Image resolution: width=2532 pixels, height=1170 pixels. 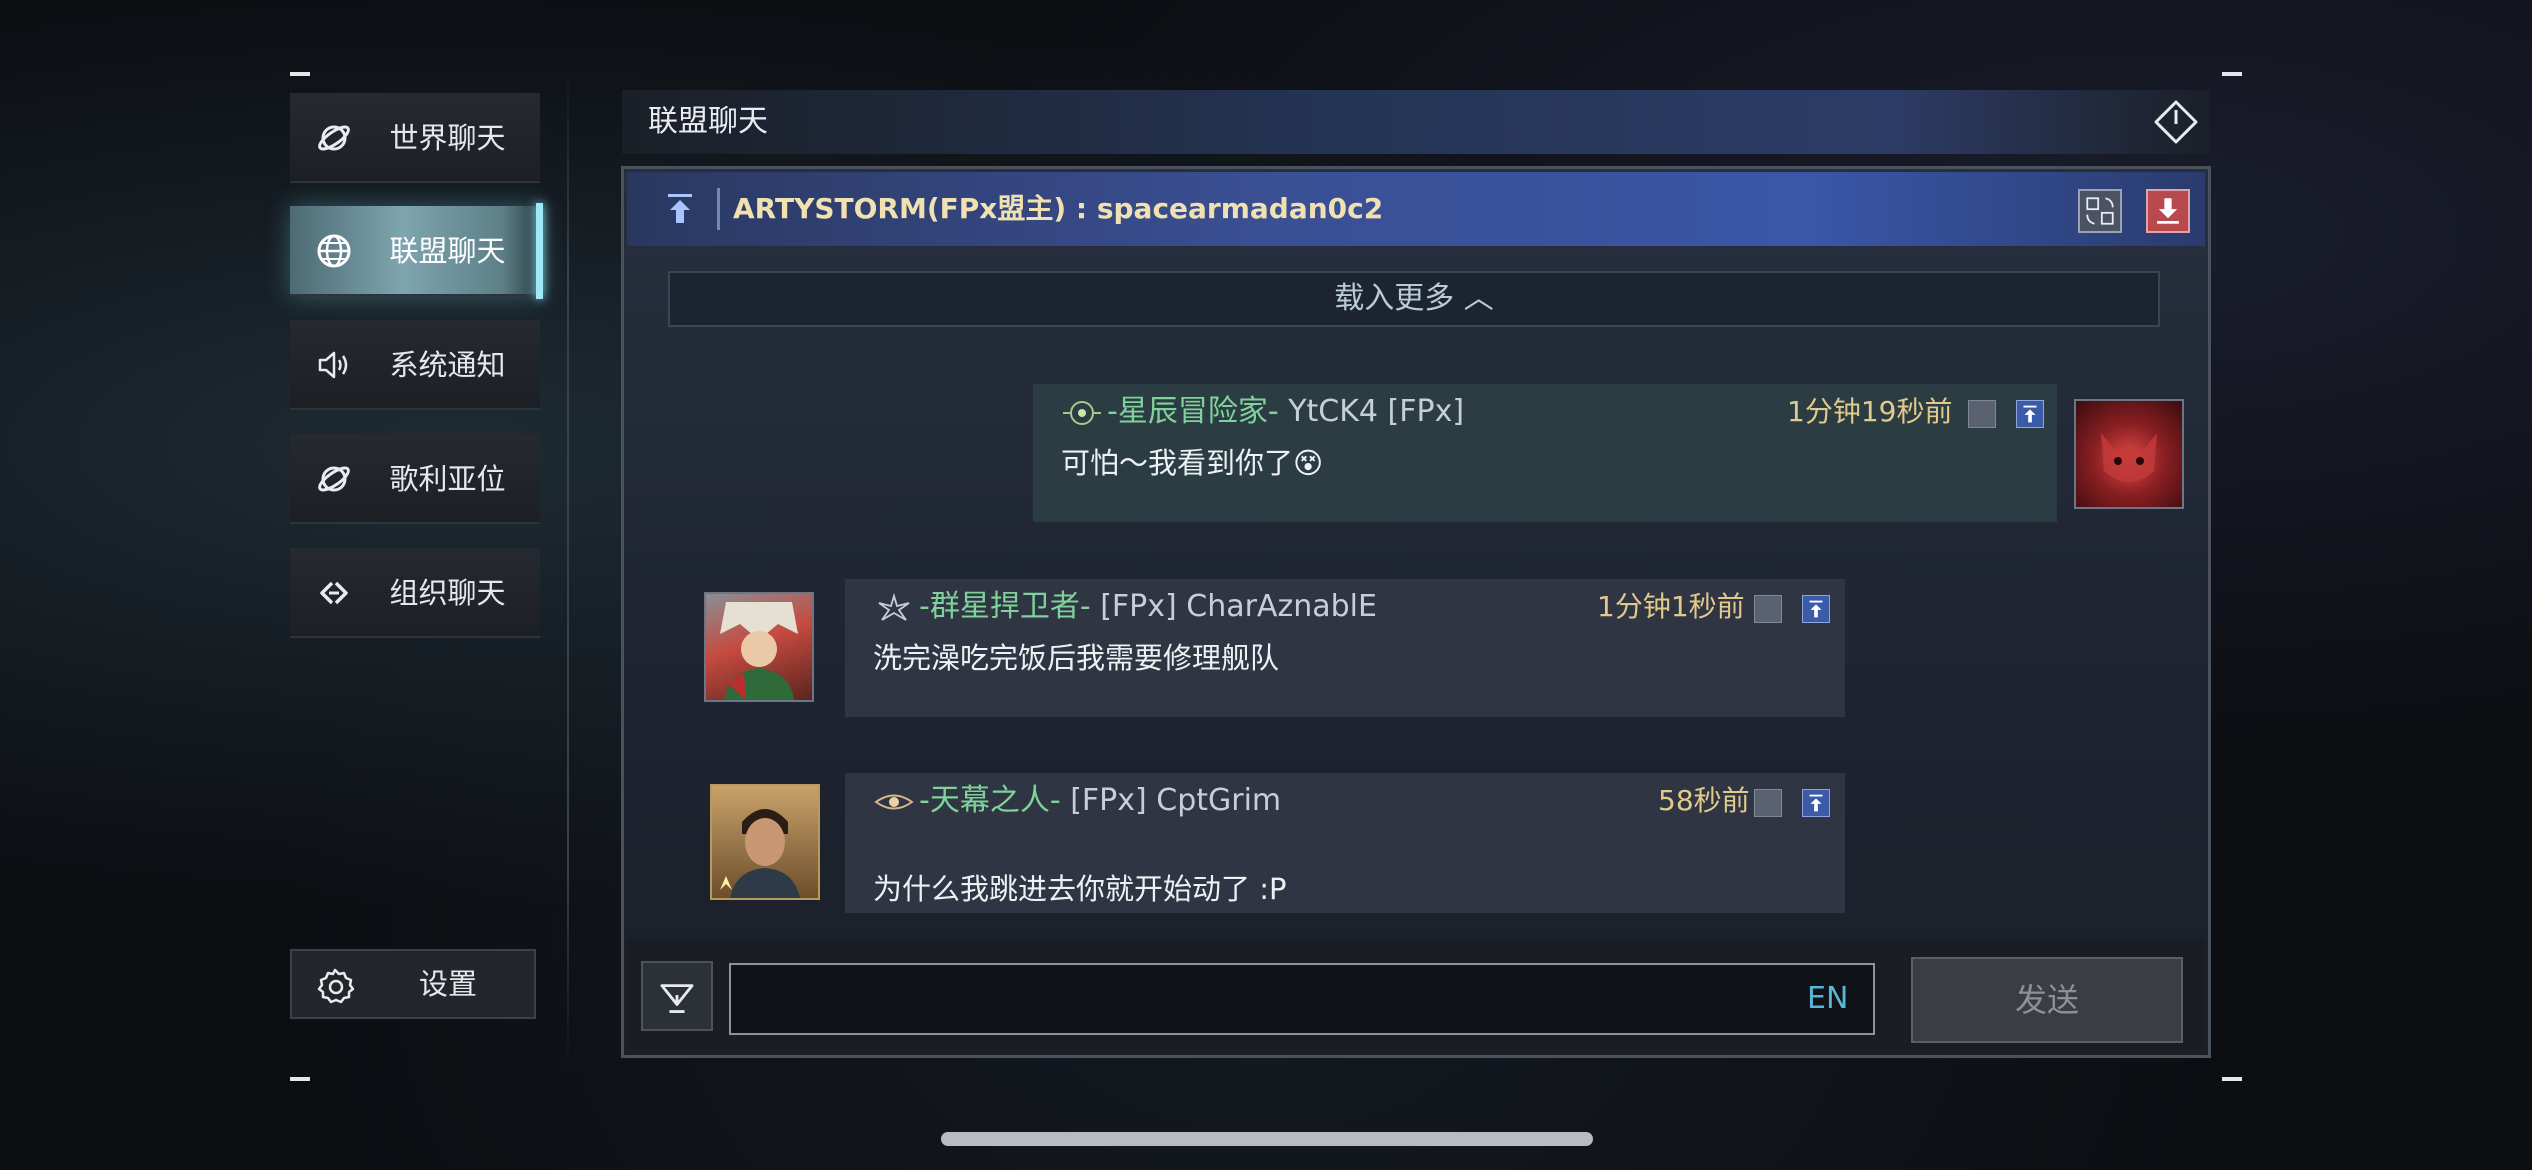 What do you see at coordinates (1545, 453) in the screenshot?
I see `message-bubble-own: -星辰冒险家- YtCK4 [FPx] 1分钟19秒前 可怕～我看到你了😵` at bounding box center [1545, 453].